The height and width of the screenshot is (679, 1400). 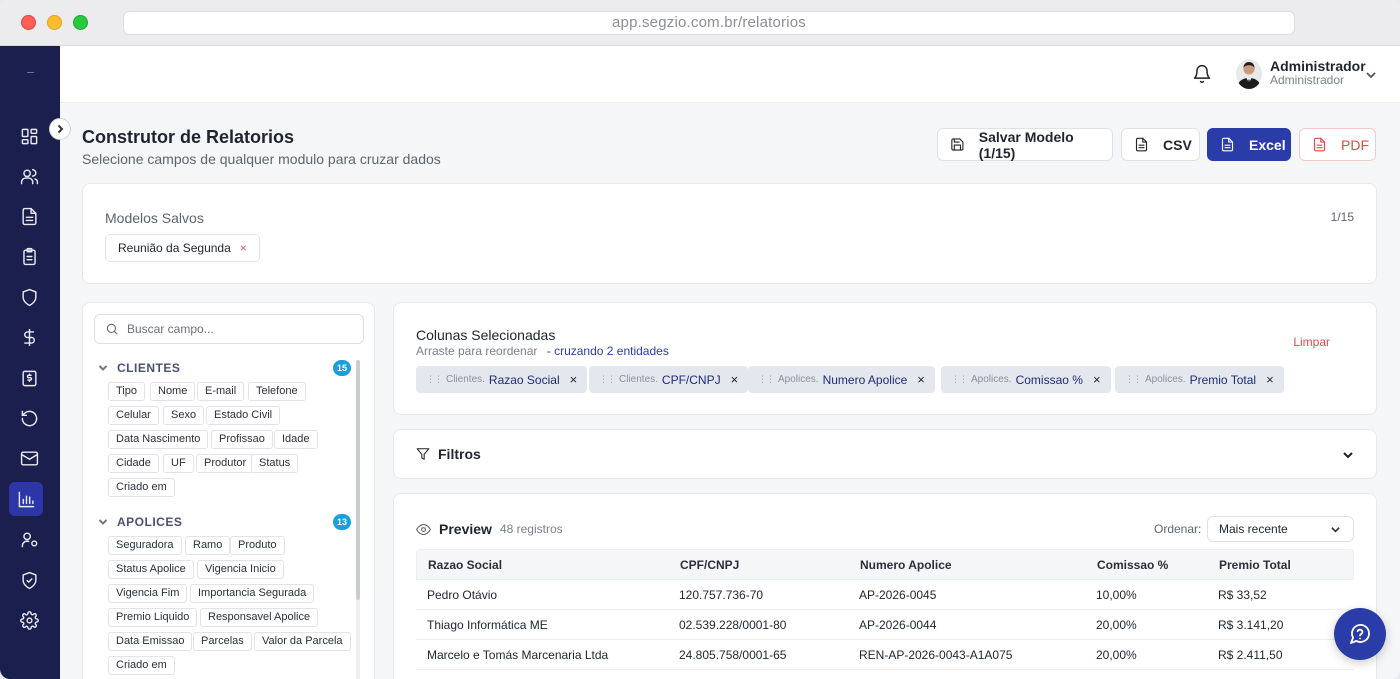 What do you see at coordinates (173, 391) in the screenshot?
I see `field-chip: Nome` at bounding box center [173, 391].